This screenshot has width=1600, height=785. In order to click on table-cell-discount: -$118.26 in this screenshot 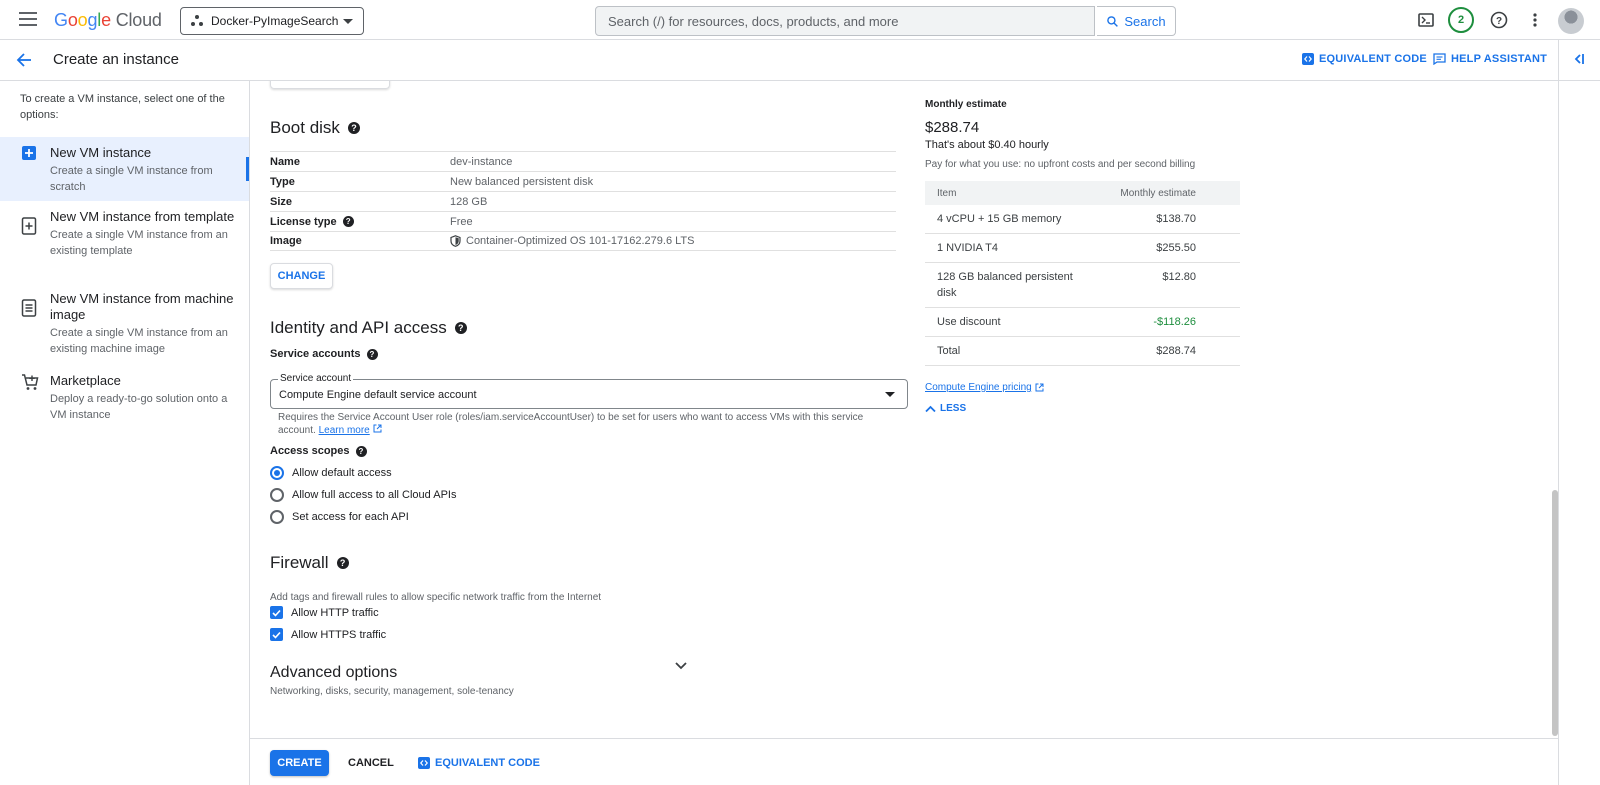, I will do `click(1162, 322)`.